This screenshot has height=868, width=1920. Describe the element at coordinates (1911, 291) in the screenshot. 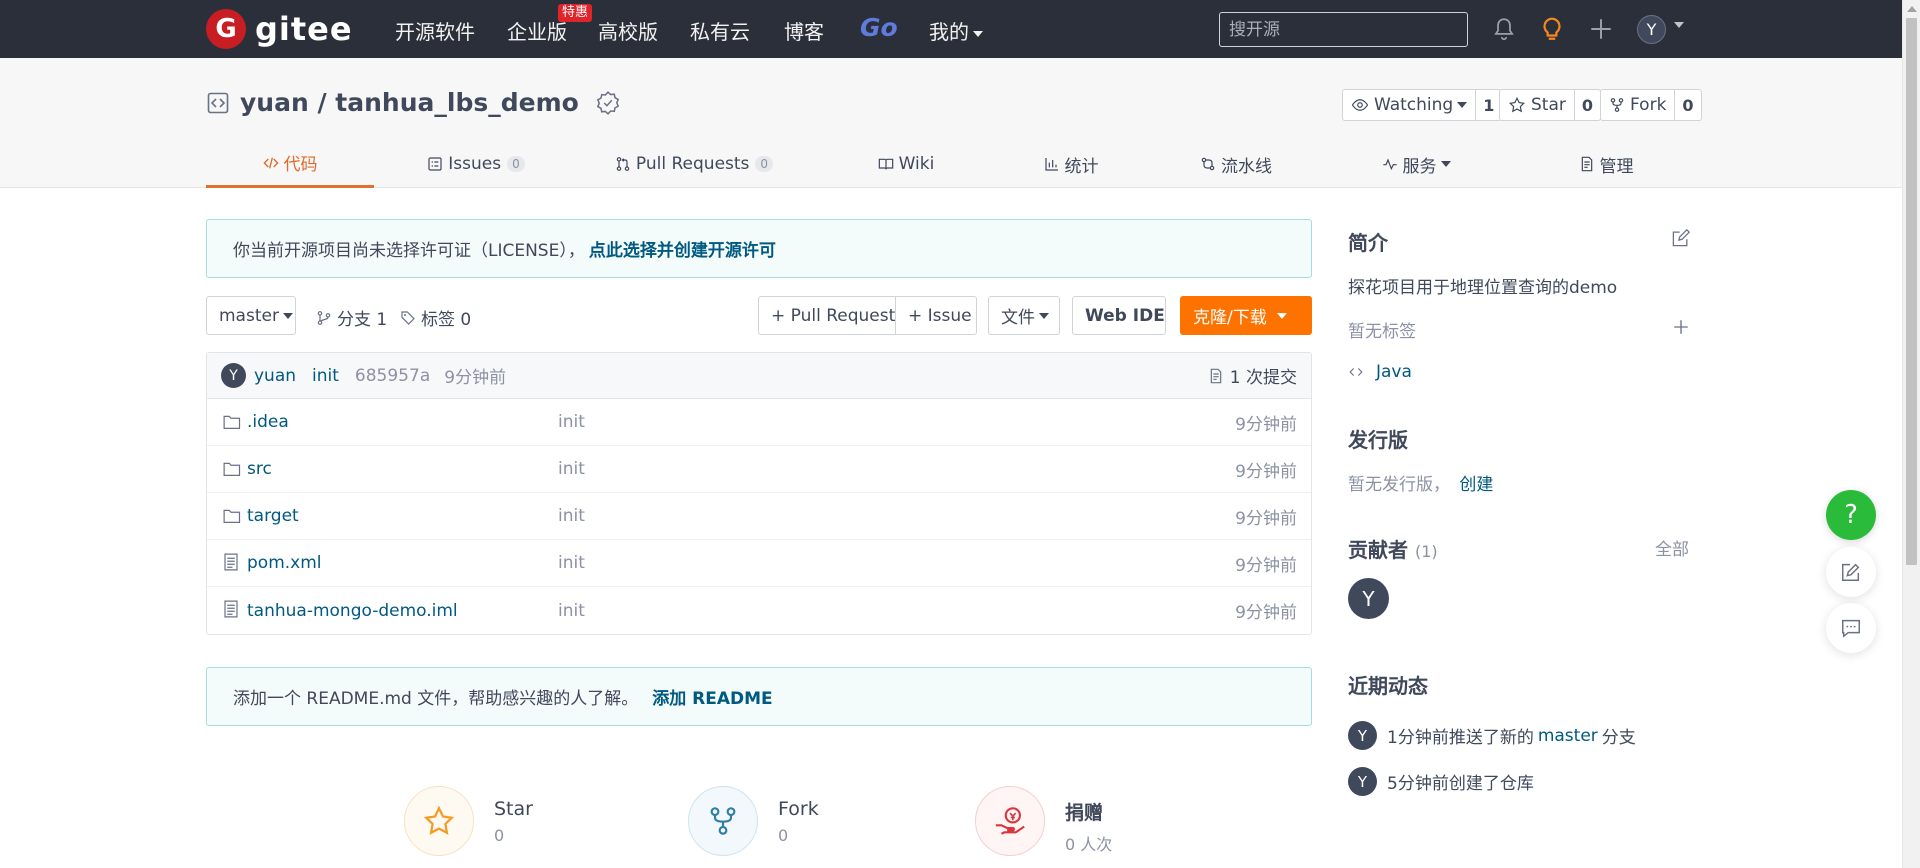

I see `scroll-thumb` at that location.